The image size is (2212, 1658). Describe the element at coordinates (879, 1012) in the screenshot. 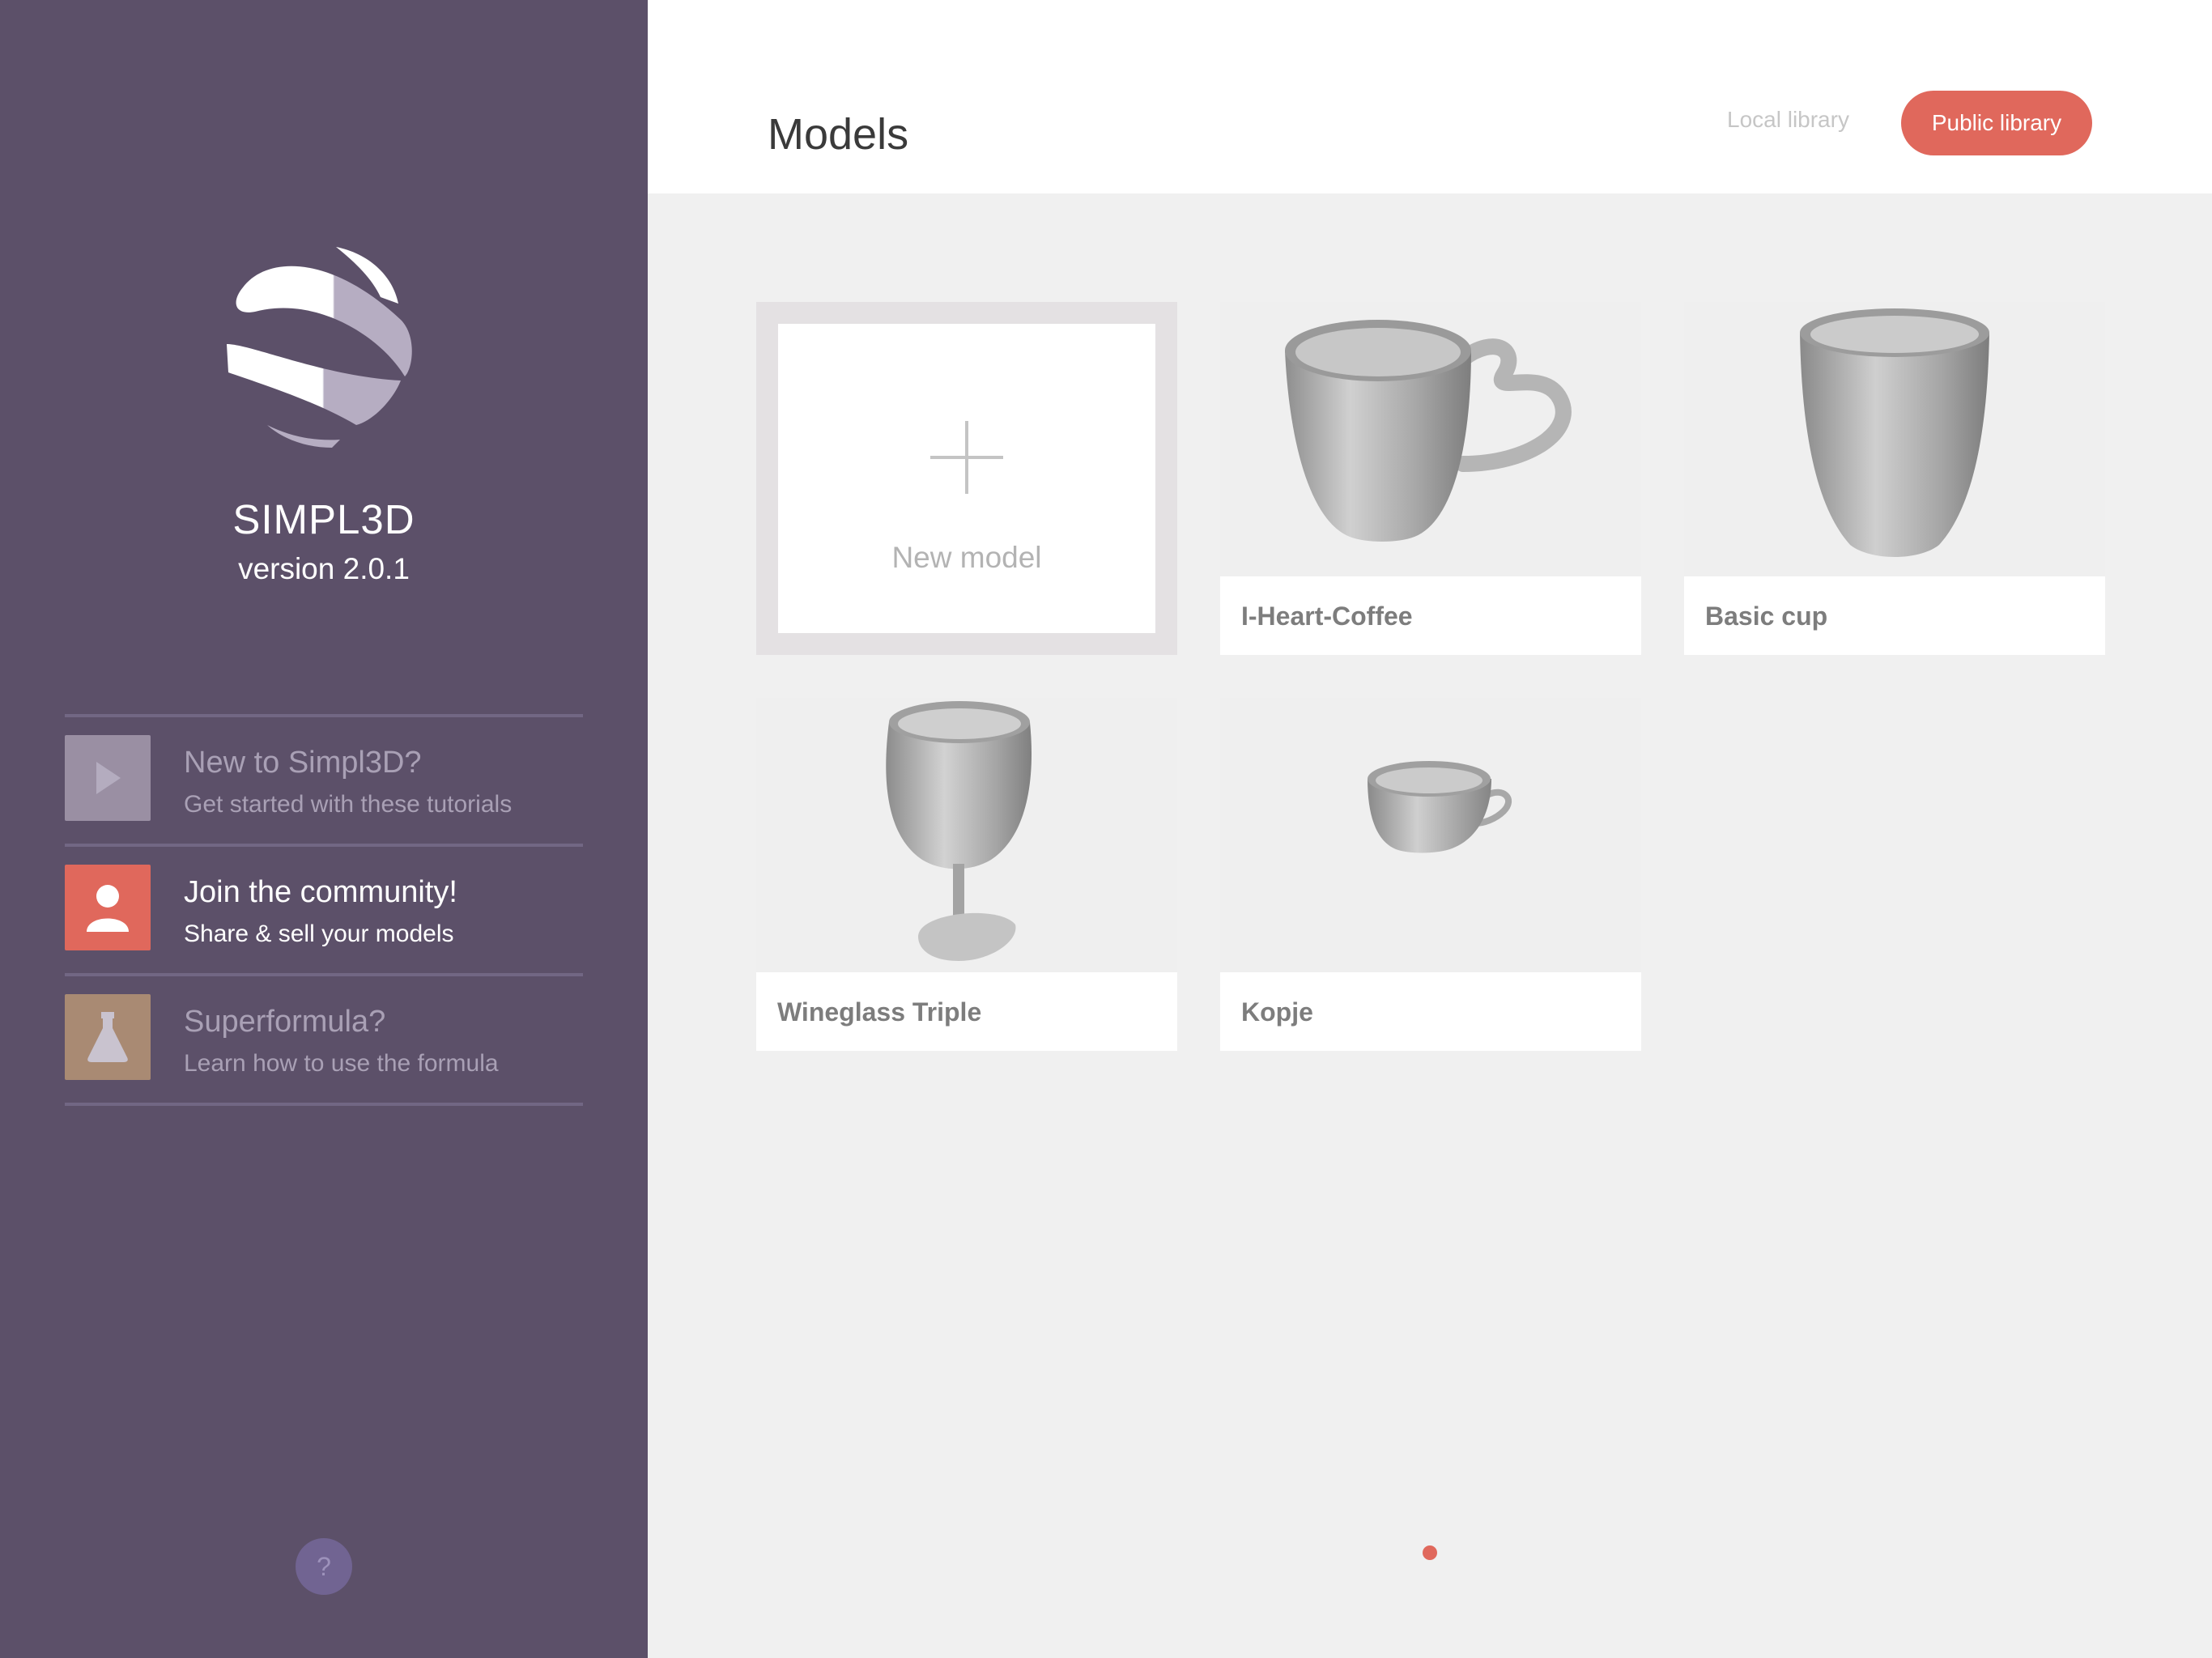

I see `model-name: Wineglass Triple` at that location.